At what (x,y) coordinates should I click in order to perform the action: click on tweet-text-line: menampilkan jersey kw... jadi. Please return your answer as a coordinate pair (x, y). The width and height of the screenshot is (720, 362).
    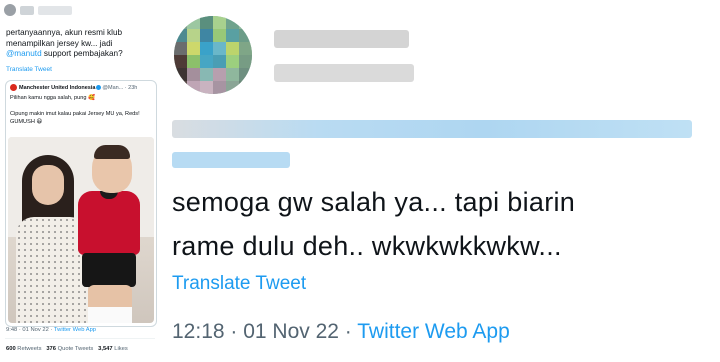
    Looking at the image, I should click on (59, 43).